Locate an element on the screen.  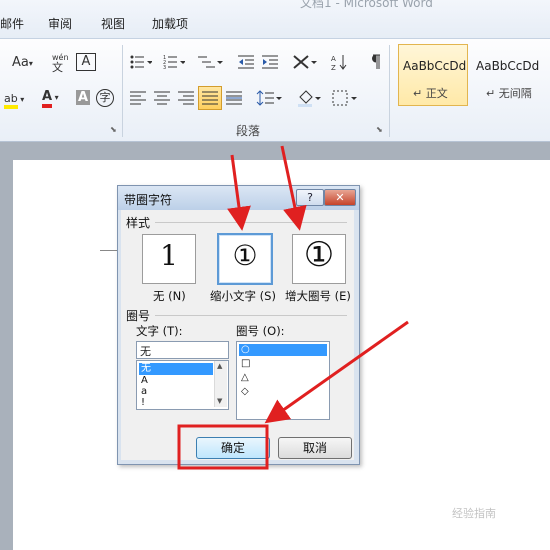
help-button: ? is located at coordinates (310, 197).